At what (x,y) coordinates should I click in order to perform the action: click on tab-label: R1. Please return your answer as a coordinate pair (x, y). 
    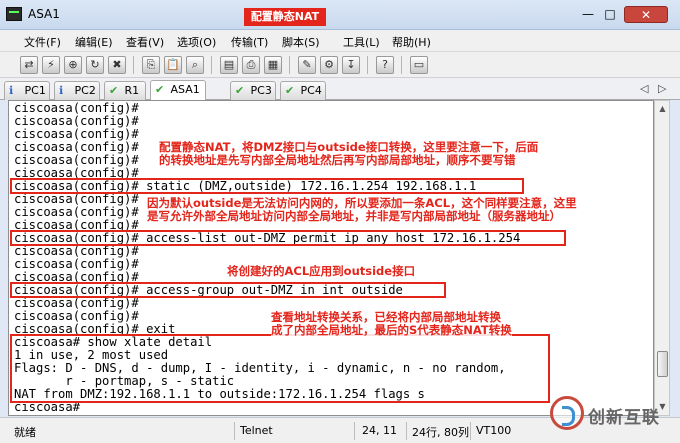
    Looking at the image, I should click on (132, 90).